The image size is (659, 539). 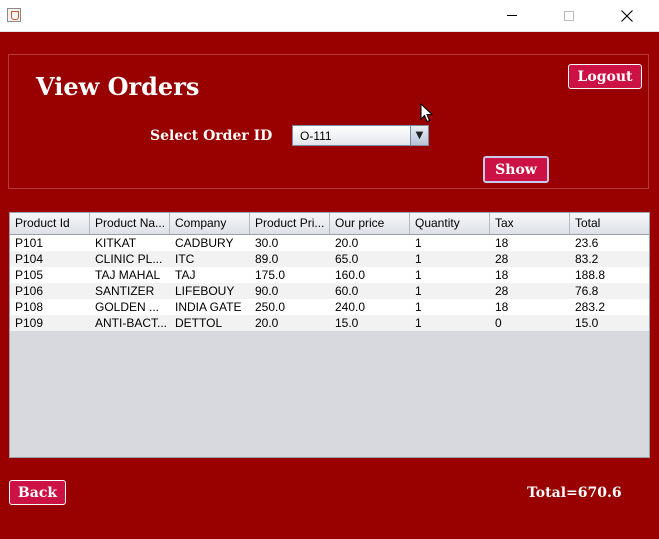 What do you see at coordinates (185, 275) in the screenshot?
I see `table-cell: TAJ` at bounding box center [185, 275].